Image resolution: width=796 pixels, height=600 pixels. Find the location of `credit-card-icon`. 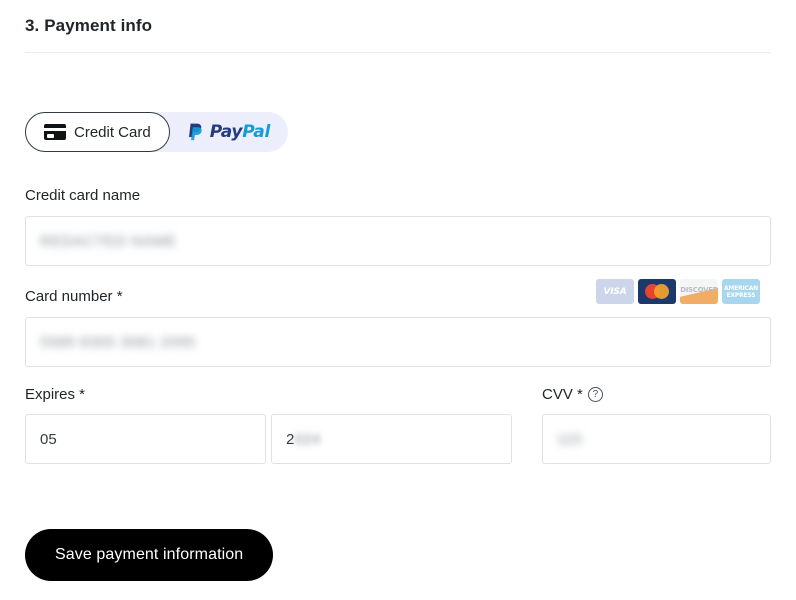

credit-card-icon is located at coordinates (55, 132).